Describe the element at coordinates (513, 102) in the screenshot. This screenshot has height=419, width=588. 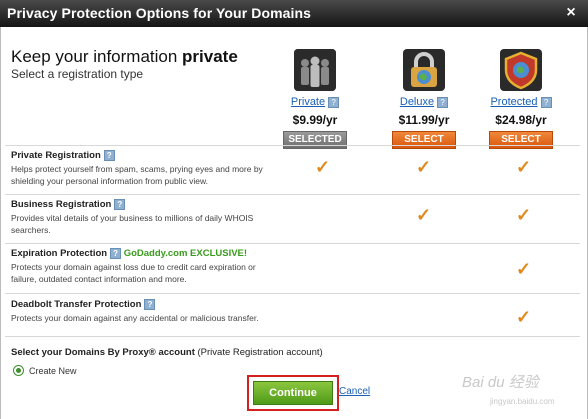
I see `plan-name-link: Protected` at that location.